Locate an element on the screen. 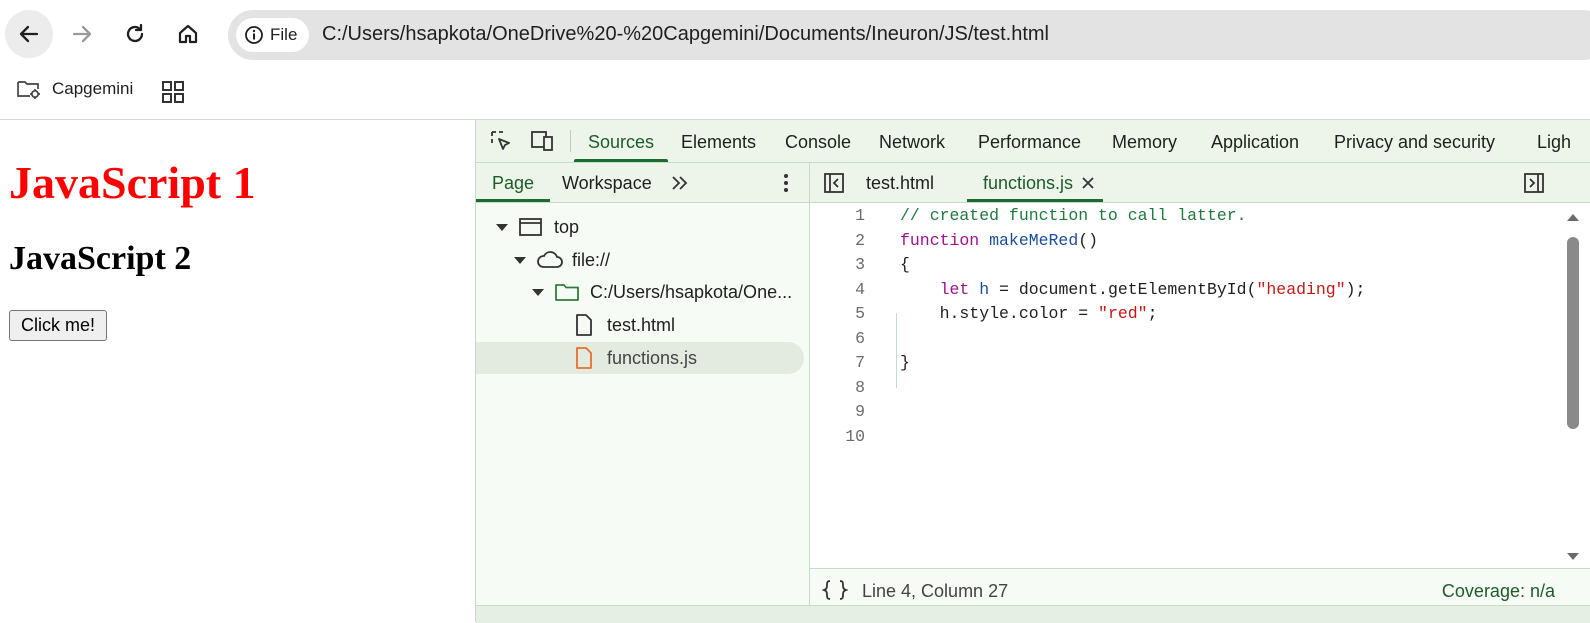 The height and width of the screenshot is (623, 1590). folder-icon is located at coordinates (567, 292).